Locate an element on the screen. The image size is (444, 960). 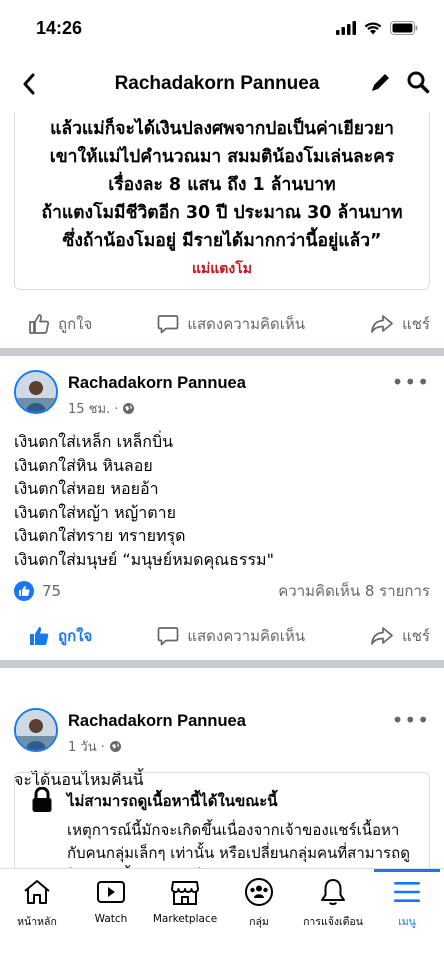
tab-label: Marketplace is located at coordinates (185, 919).